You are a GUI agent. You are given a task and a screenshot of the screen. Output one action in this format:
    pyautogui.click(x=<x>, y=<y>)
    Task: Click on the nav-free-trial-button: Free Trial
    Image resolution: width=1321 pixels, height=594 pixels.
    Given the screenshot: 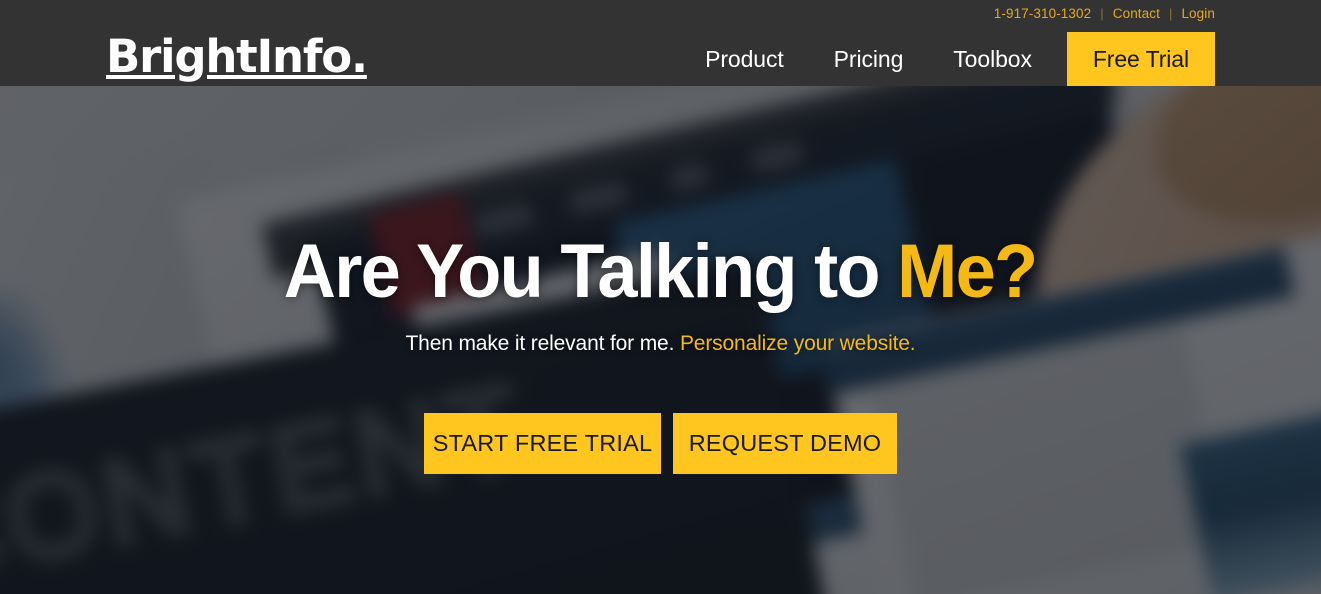 What is the action you would take?
    pyautogui.click(x=1140, y=59)
    